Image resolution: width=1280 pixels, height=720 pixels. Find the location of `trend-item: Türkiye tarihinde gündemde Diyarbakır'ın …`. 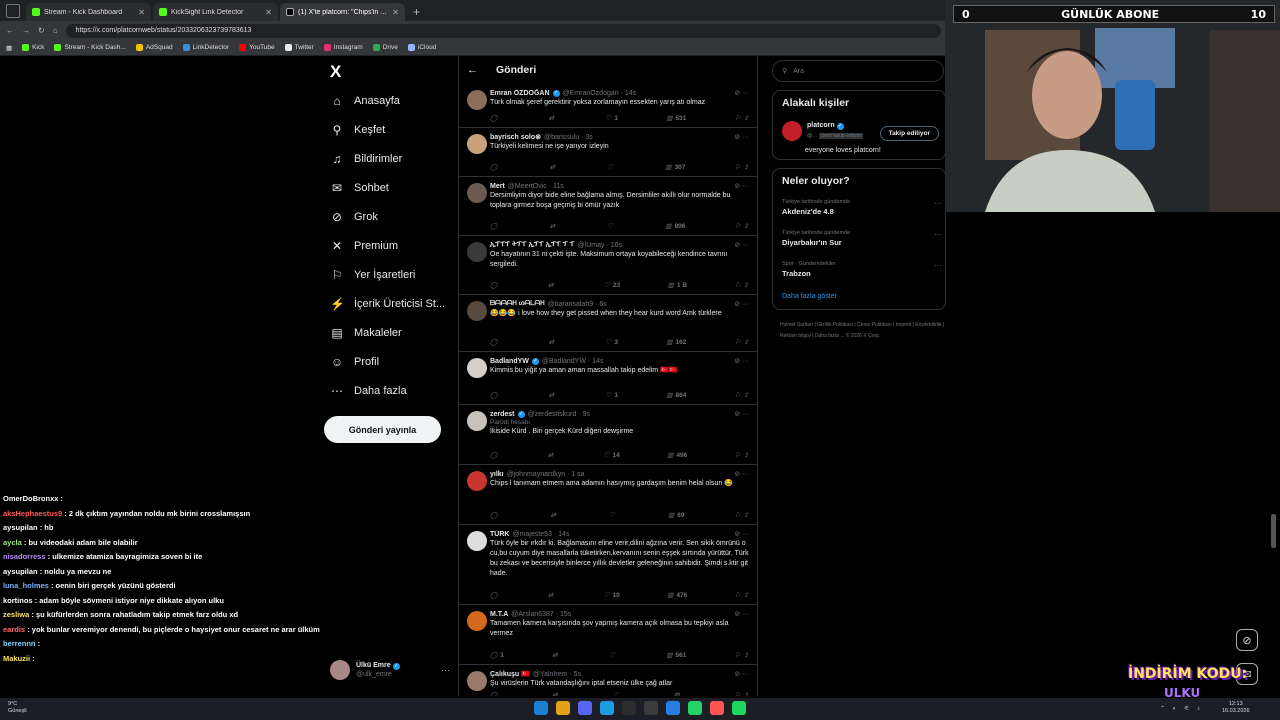

trend-item: Türkiye tarihinde gündemde Diyarbakır'ın … is located at coordinates (862, 238).